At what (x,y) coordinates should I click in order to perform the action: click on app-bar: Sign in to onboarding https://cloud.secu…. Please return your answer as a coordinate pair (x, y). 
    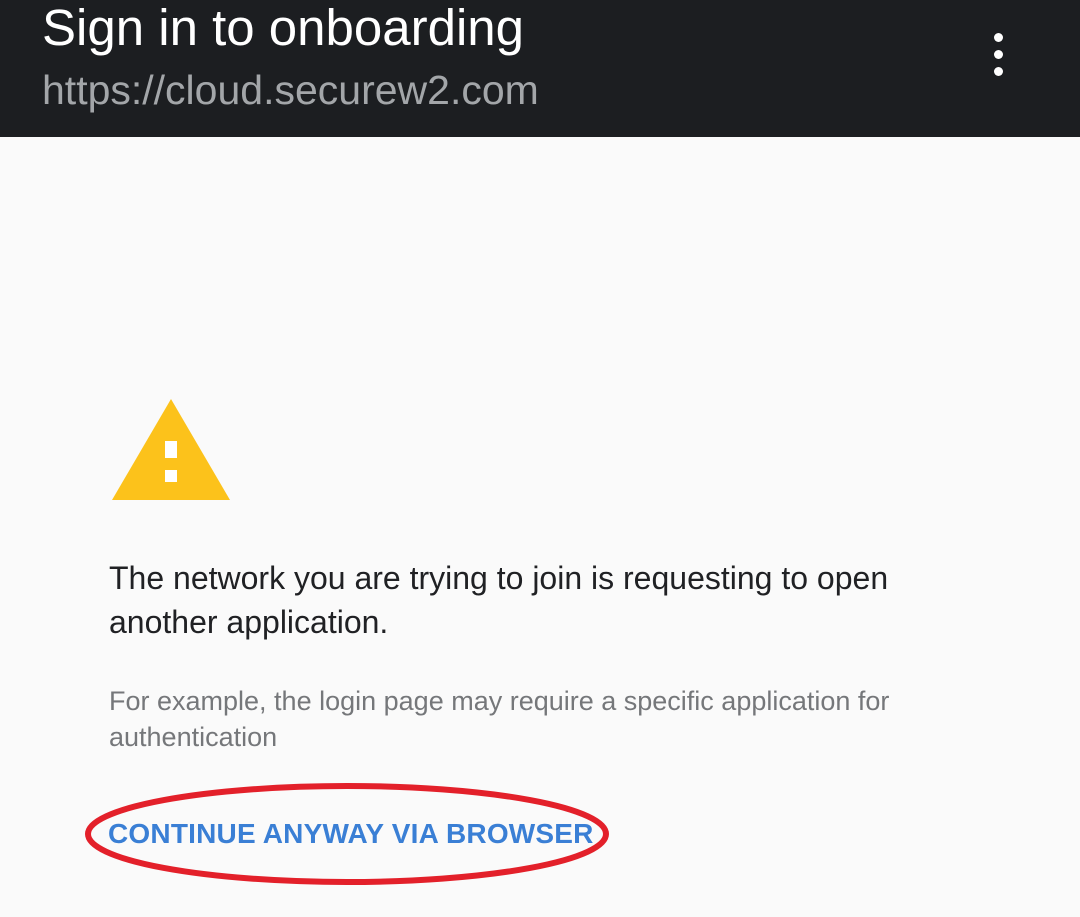
    Looking at the image, I should click on (540, 68).